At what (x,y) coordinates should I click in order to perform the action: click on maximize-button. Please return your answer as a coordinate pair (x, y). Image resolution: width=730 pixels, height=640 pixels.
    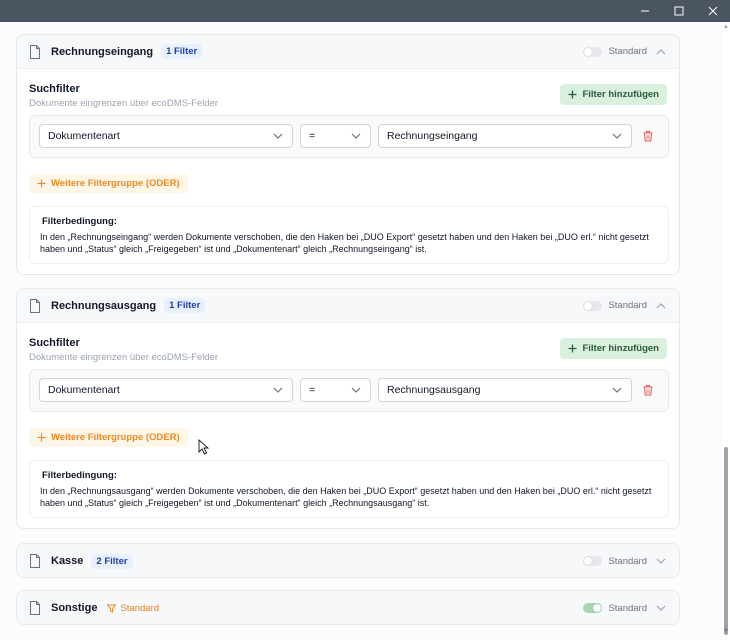
    Looking at the image, I should click on (679, 11).